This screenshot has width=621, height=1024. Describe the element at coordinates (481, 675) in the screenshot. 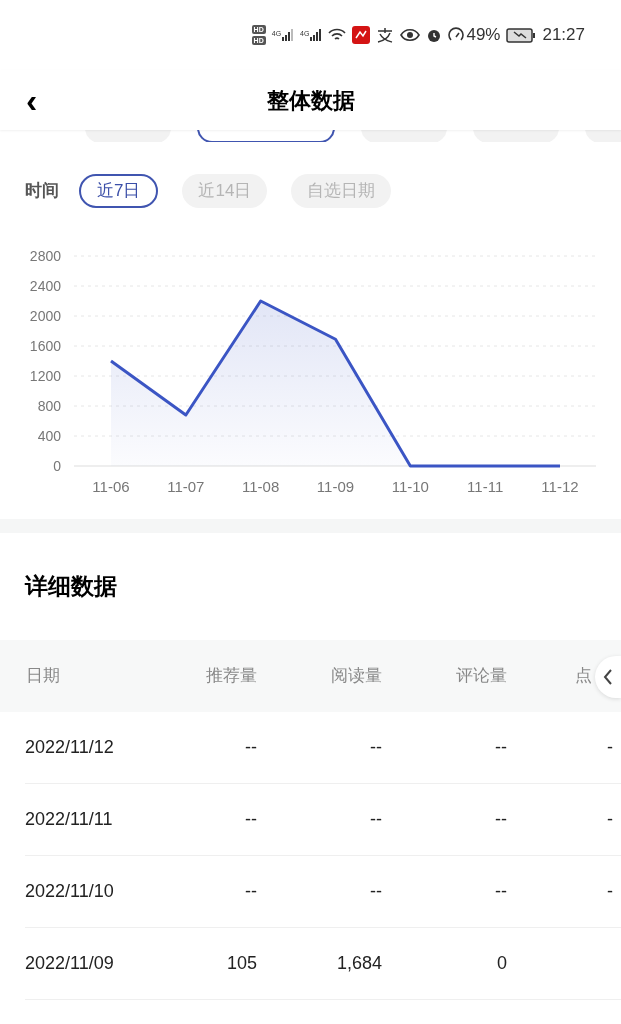

I see `column-header: 评论量` at that location.